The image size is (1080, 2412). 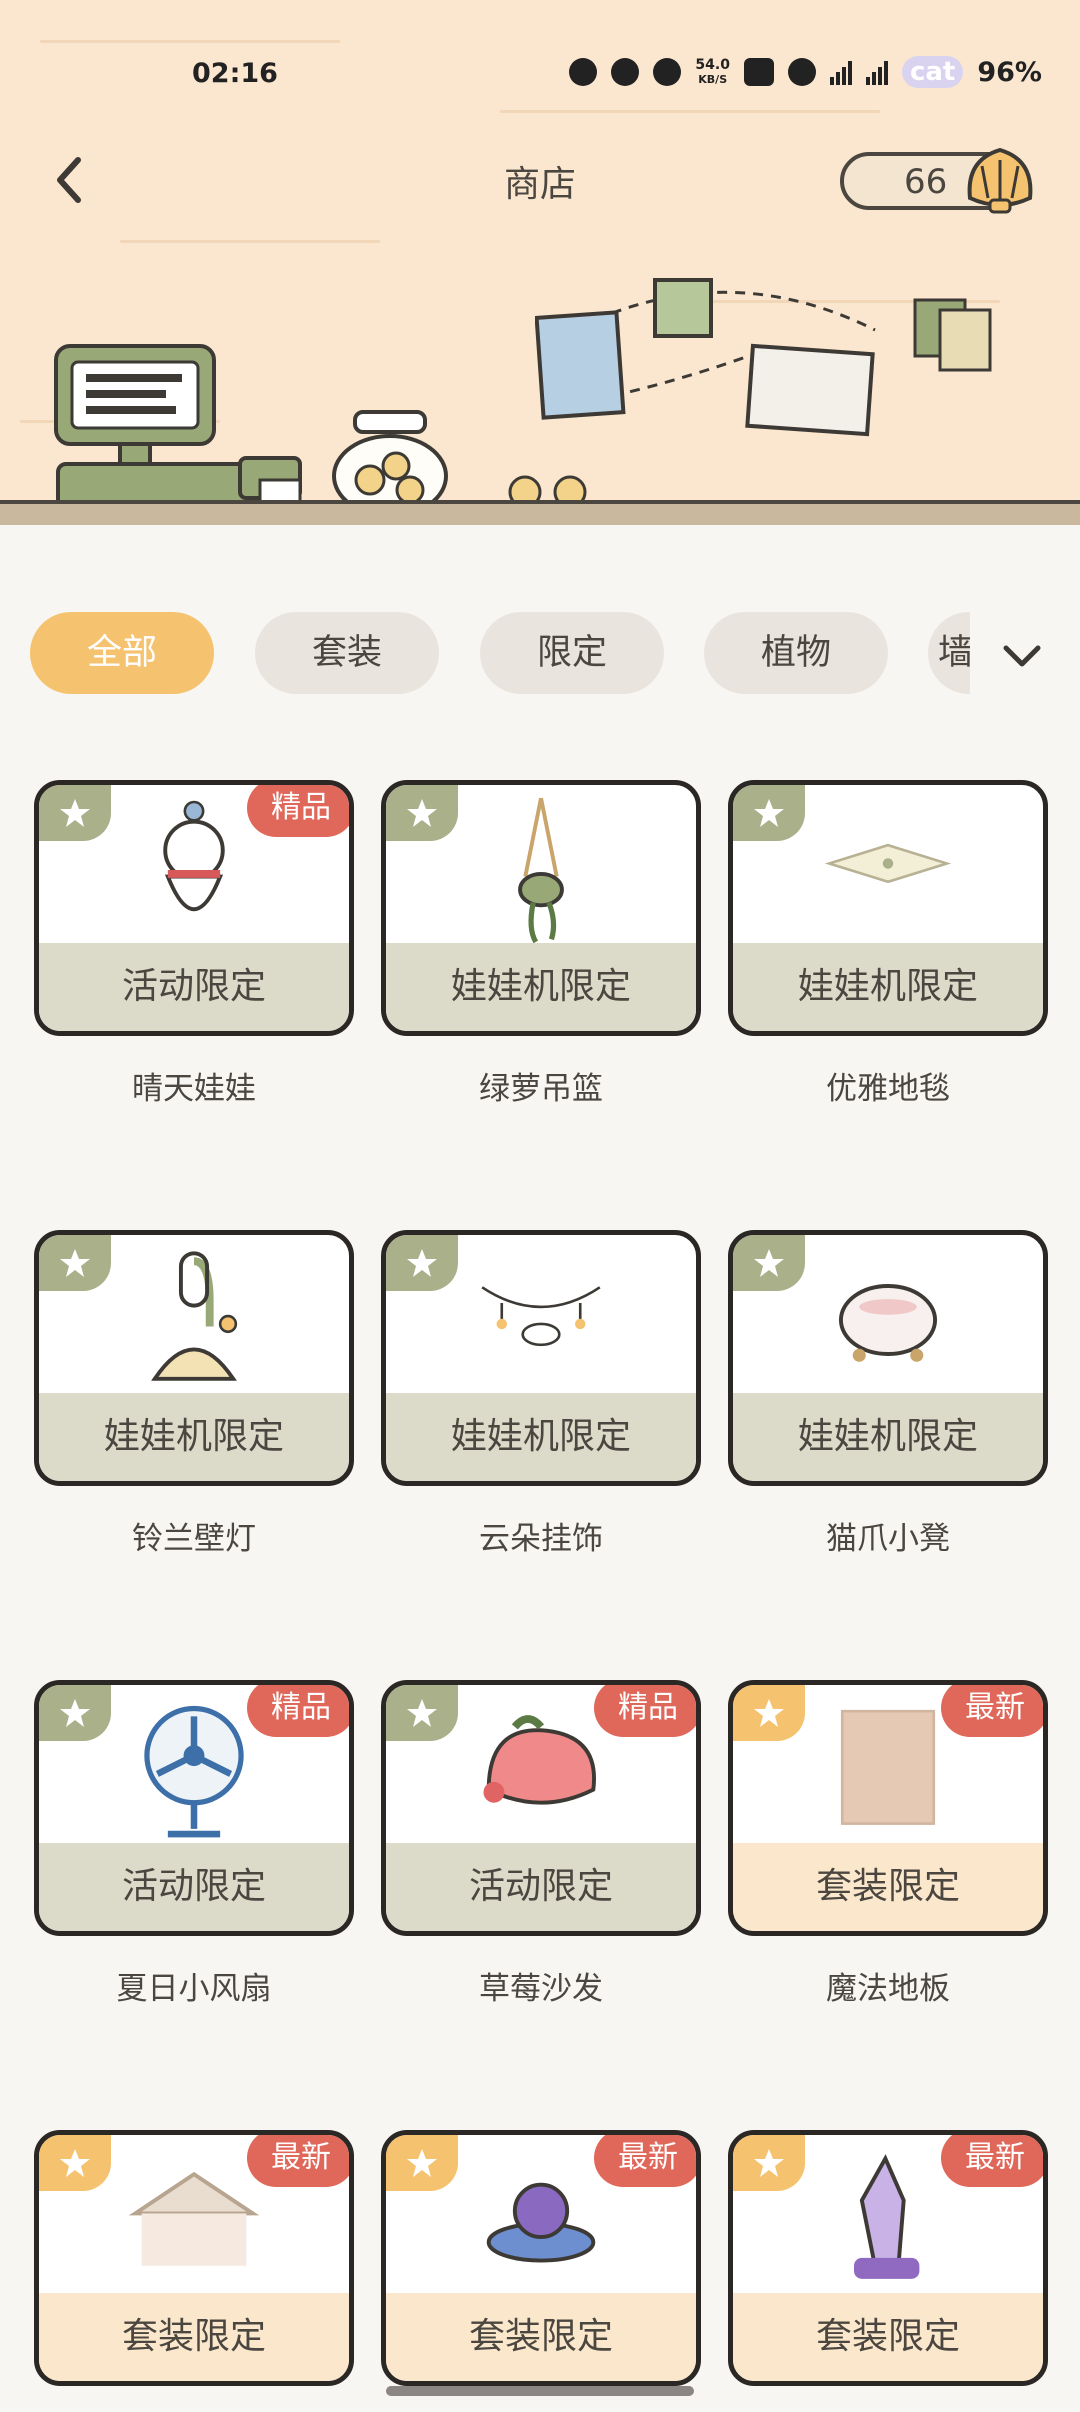 I want to click on lily-lamp-icon, so click(x=194, y=1316).